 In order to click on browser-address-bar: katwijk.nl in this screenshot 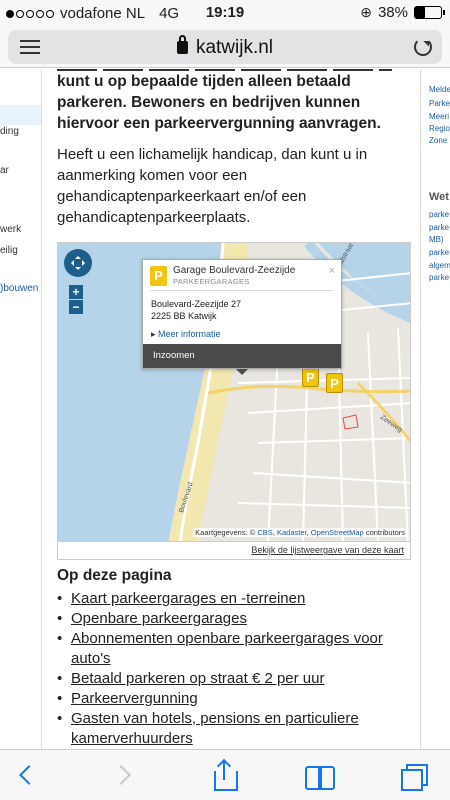, I will do `click(225, 47)`.